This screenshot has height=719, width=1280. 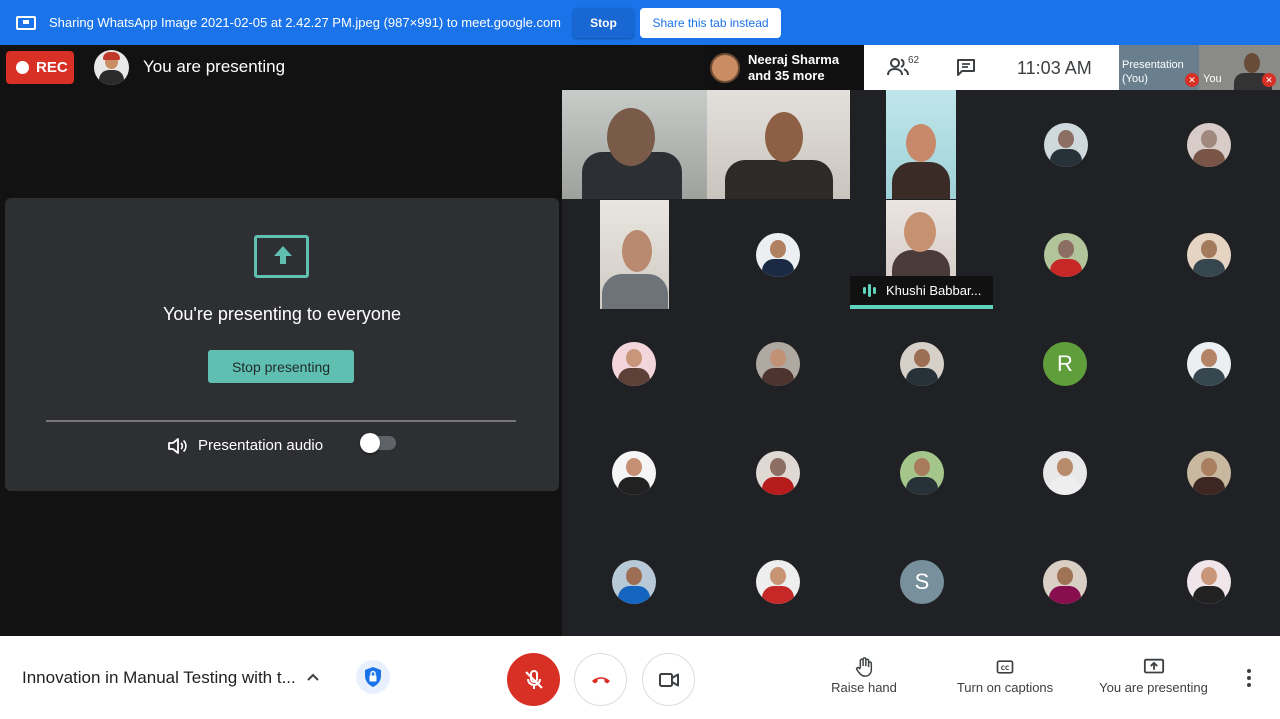 What do you see at coordinates (786, 75) in the screenshot?
I see `more-count: and 35 more` at bounding box center [786, 75].